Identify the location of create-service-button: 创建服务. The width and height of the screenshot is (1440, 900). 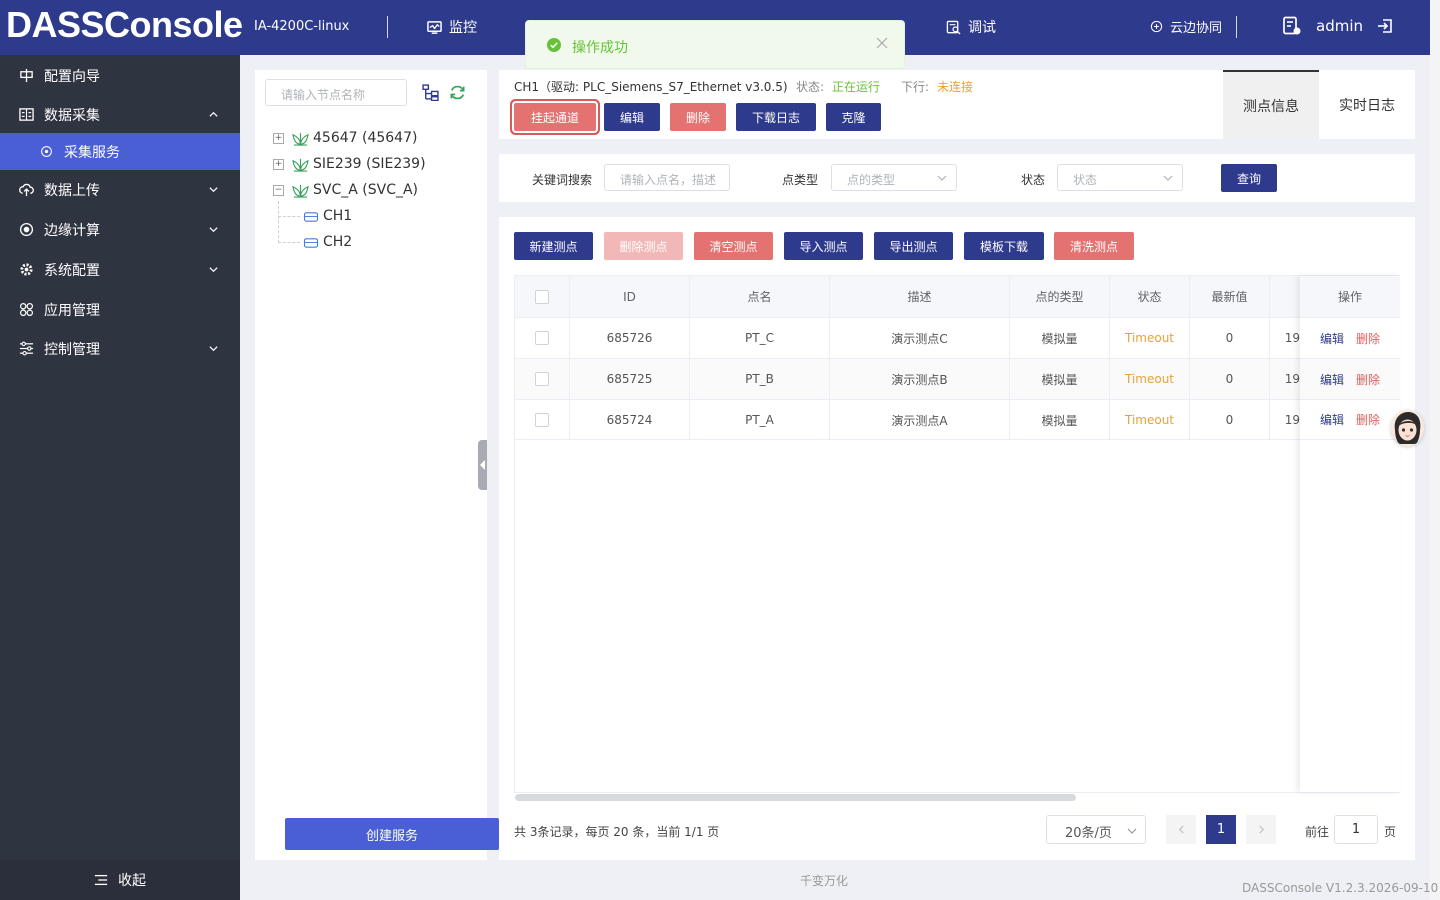
(392, 834).